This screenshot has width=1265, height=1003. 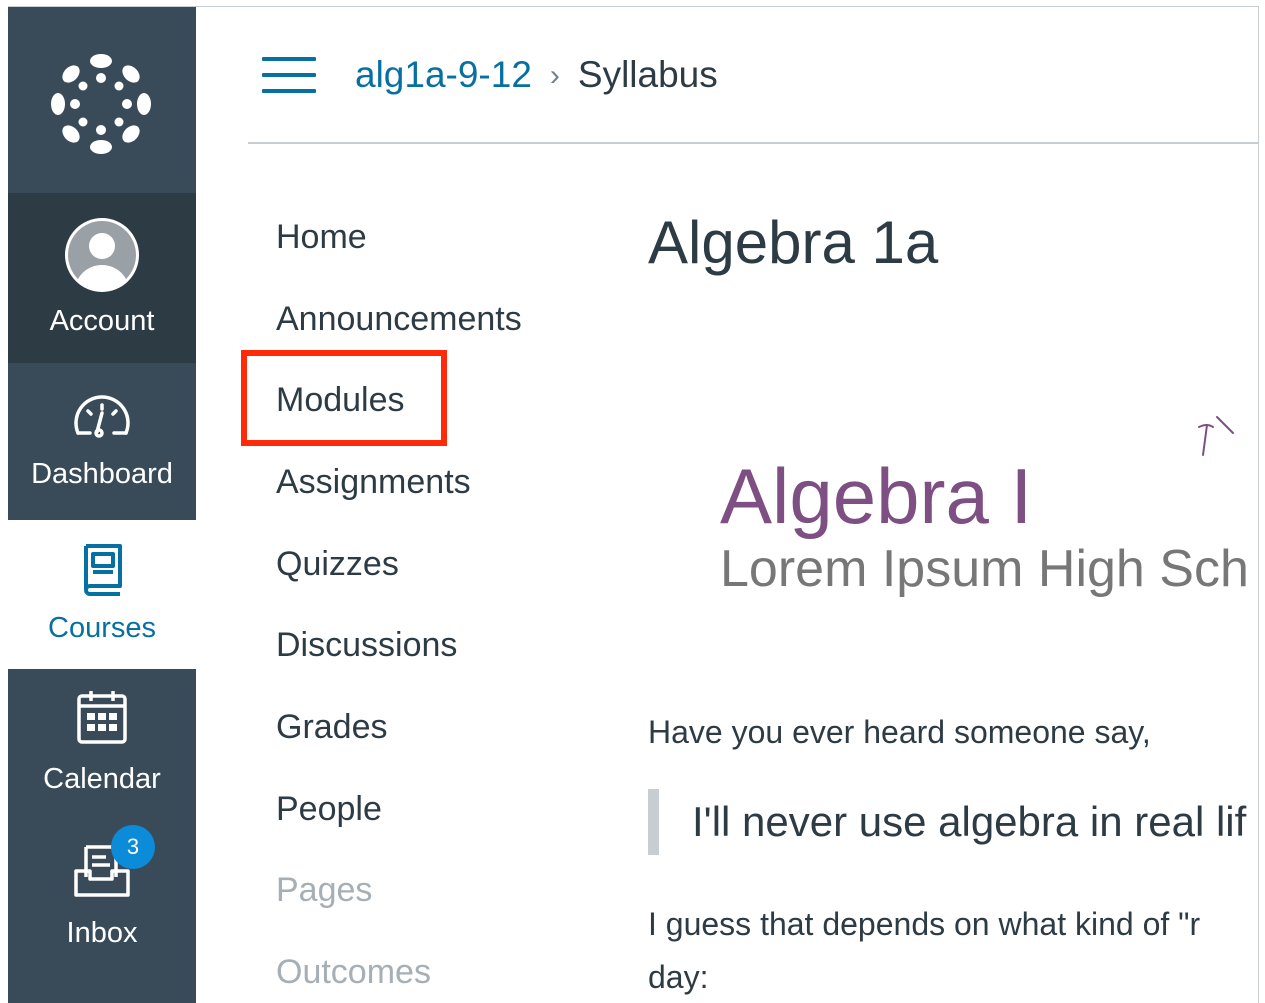 What do you see at coordinates (1216, 436) in the screenshot?
I see `banner-decoration-icon` at bounding box center [1216, 436].